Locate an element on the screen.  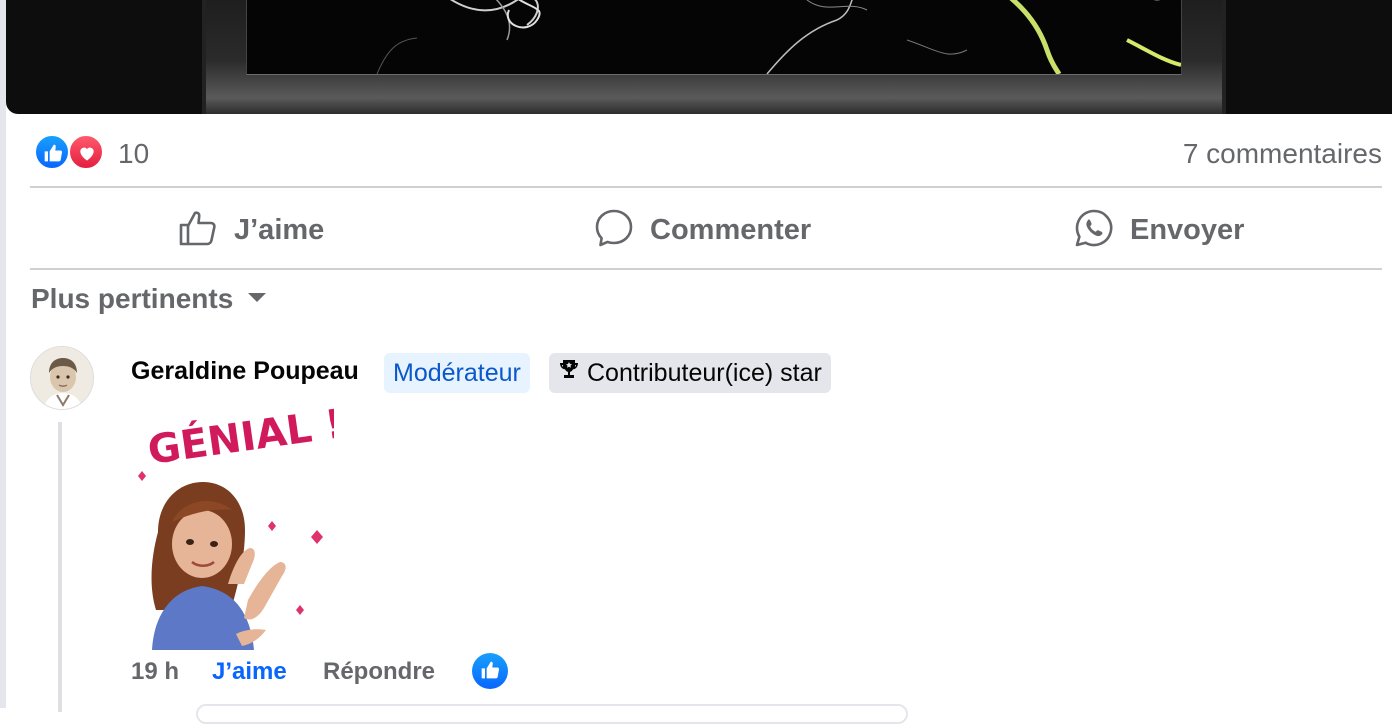
trophy-icon is located at coordinates (569, 373).